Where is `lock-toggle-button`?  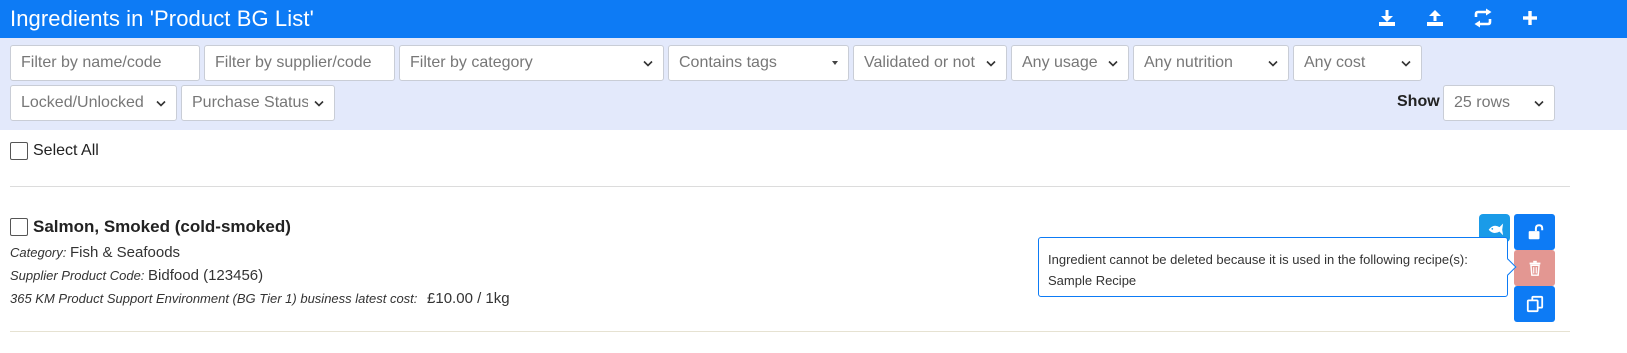 lock-toggle-button is located at coordinates (1534, 232).